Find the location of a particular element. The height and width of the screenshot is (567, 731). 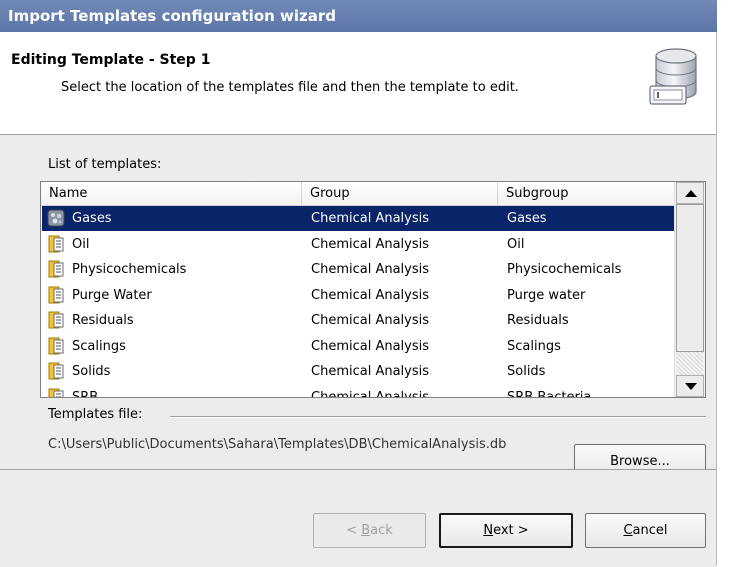

list-cell-subgroup: Residuals is located at coordinates (538, 320).